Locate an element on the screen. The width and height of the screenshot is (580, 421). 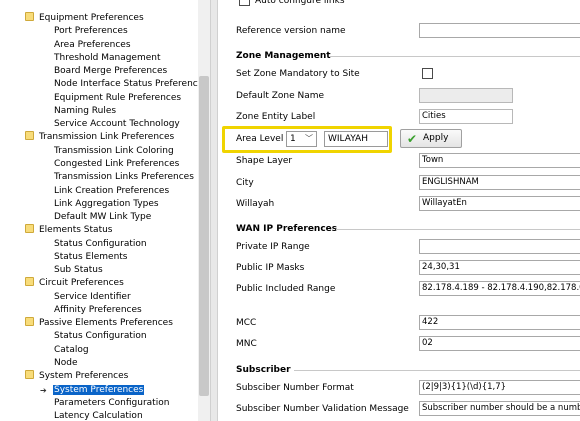
tree-item-label: Sub Status is located at coordinates (78, 270).